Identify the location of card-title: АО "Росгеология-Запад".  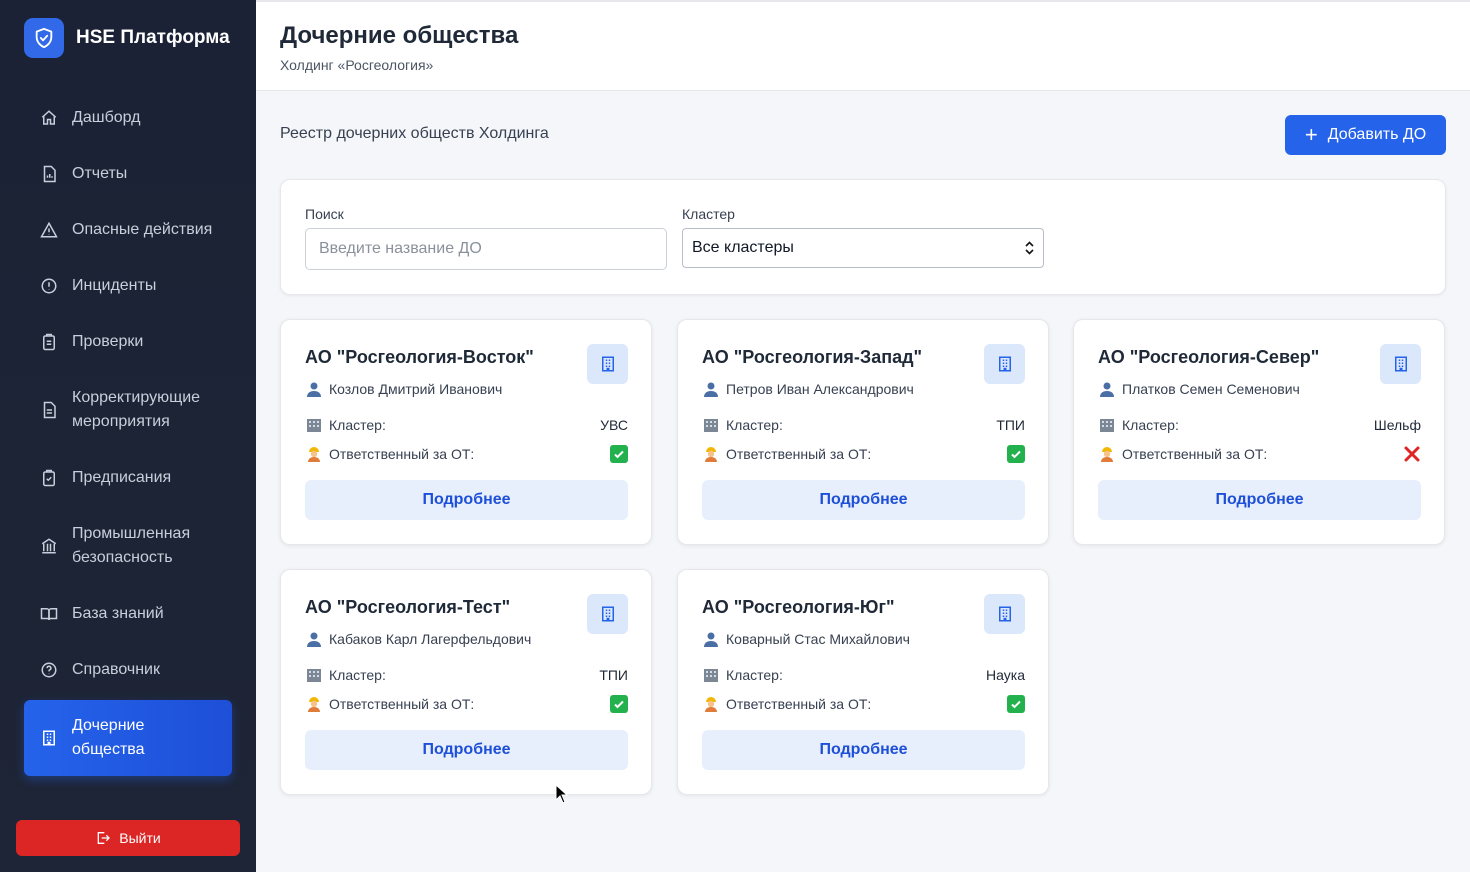
(812, 357).